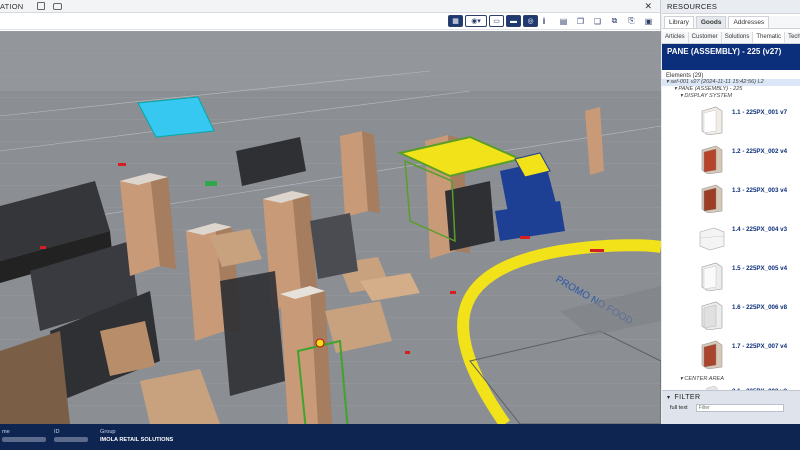 The height and width of the screenshot is (450, 800). Describe the element at coordinates (136, 436) in the screenshot. I see `status-group: Group IMOLA RETAIL SOLUTIONS` at that location.